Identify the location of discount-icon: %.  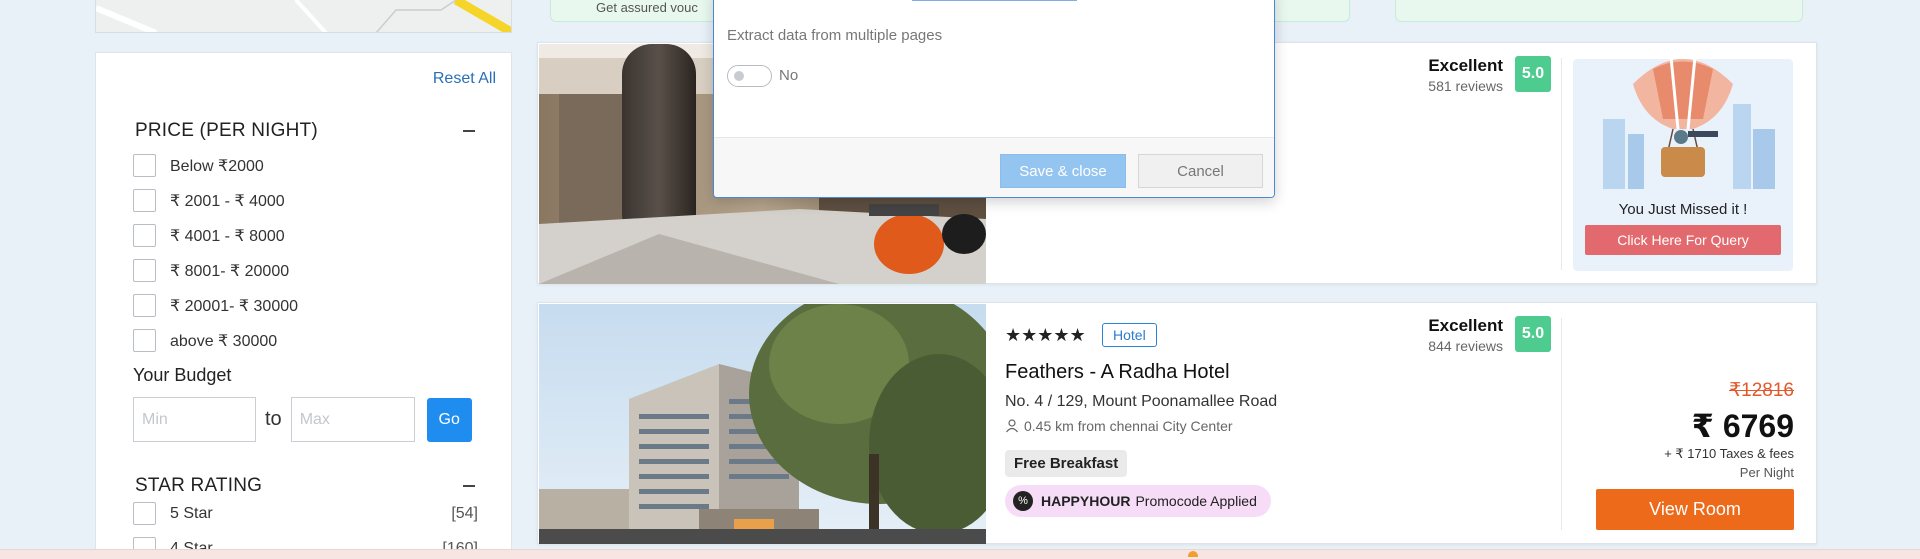
(1023, 501).